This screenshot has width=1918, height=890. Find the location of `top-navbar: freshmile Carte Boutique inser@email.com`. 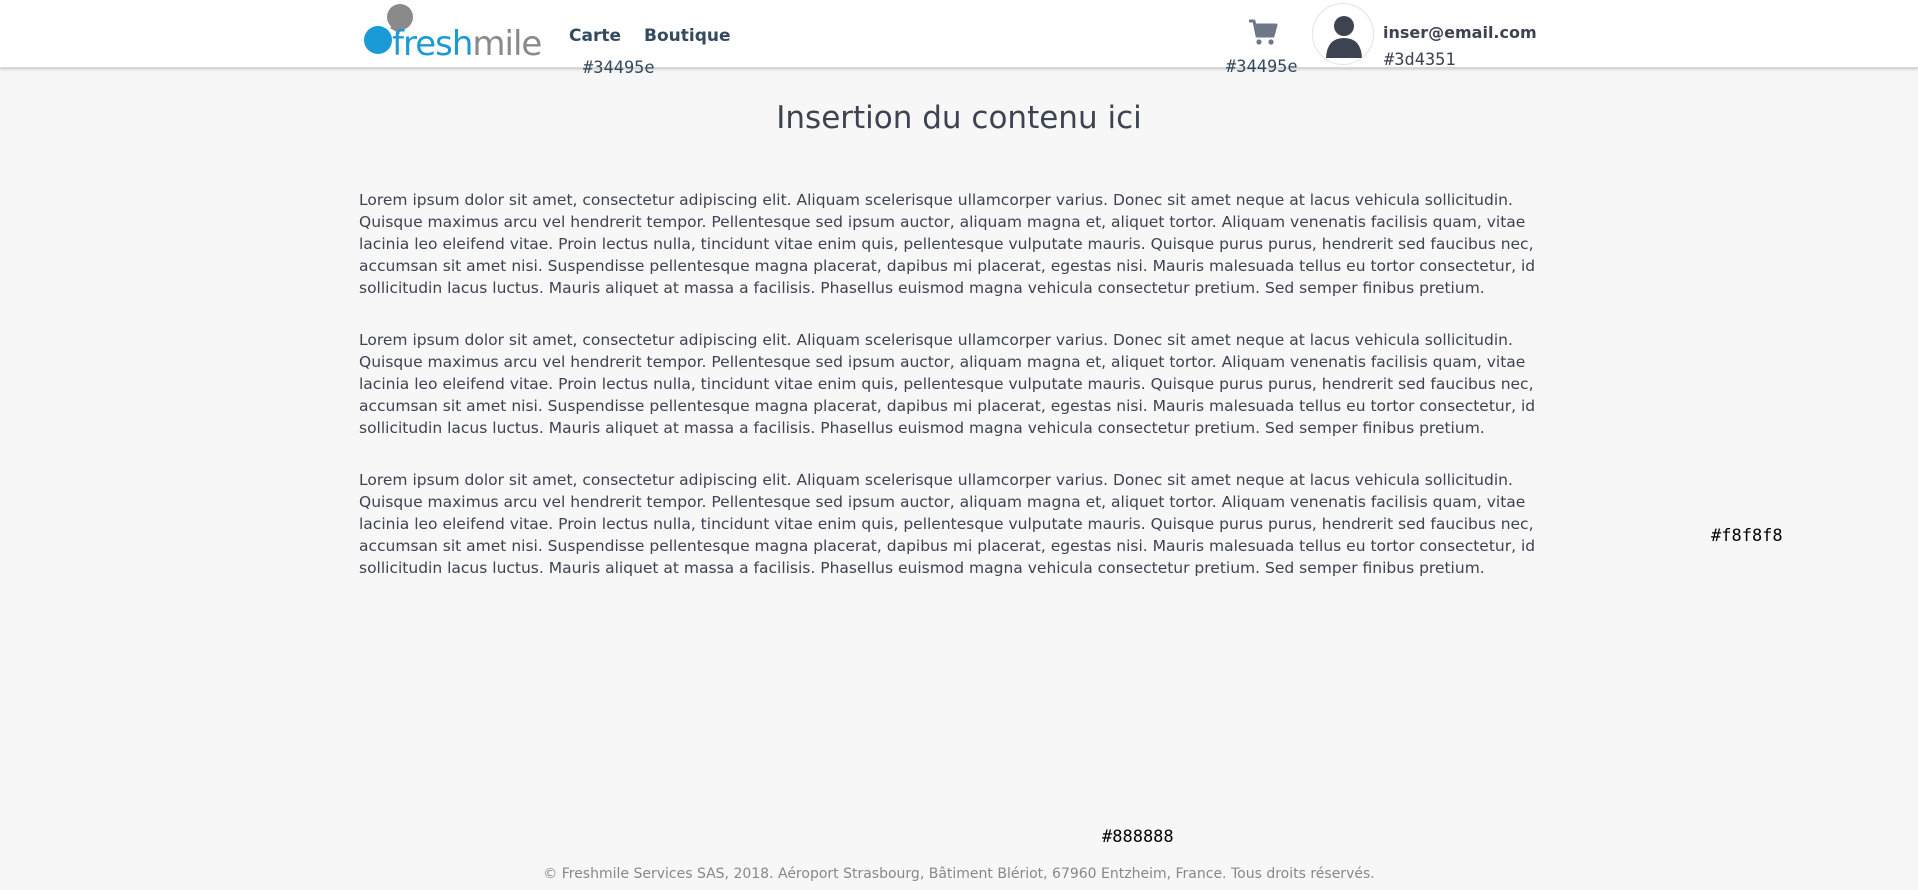

top-navbar: freshmile Carte Boutique inser@email.com is located at coordinates (959, 34).